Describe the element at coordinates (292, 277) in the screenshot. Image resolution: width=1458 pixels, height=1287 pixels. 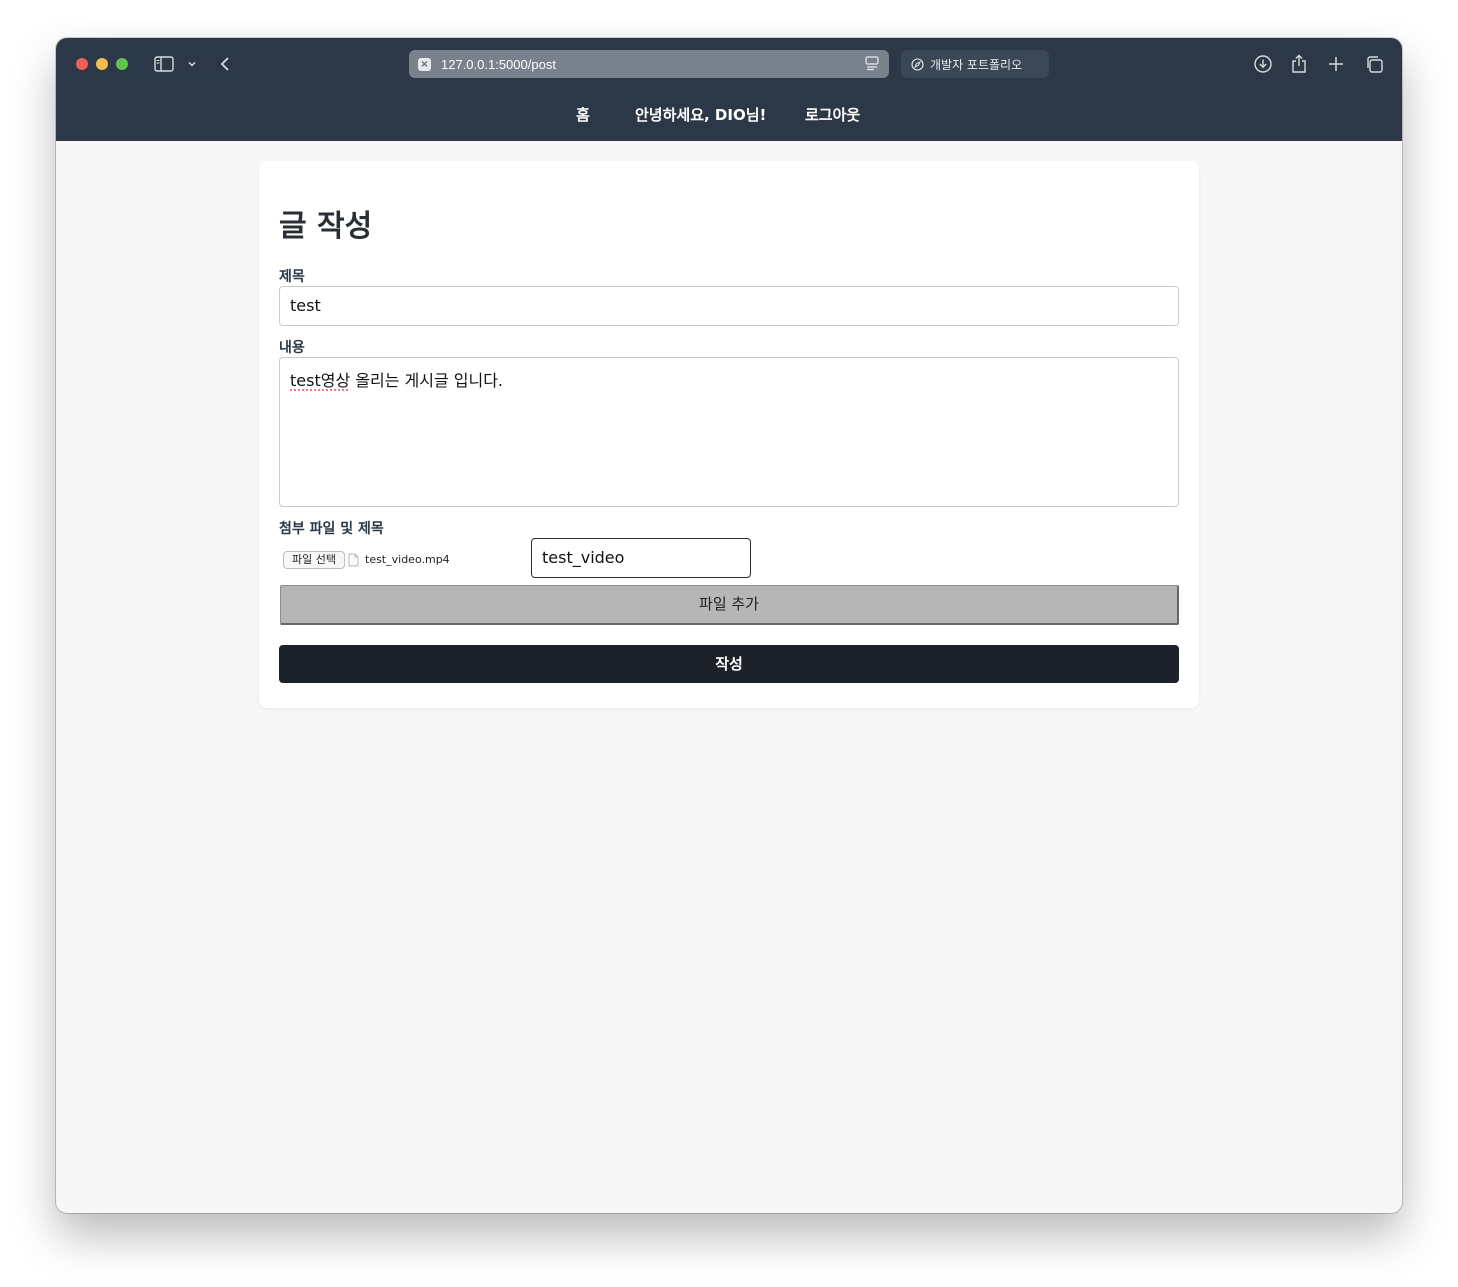
I see `subject-label: 제목` at that location.